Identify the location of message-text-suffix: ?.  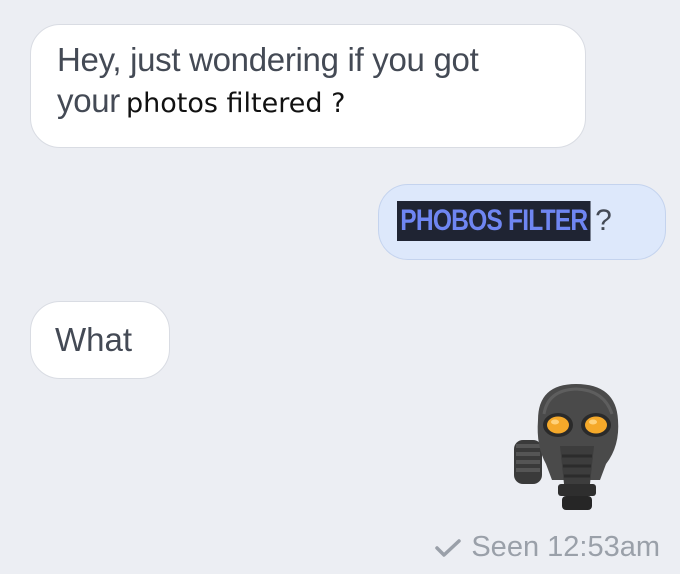
(603, 220).